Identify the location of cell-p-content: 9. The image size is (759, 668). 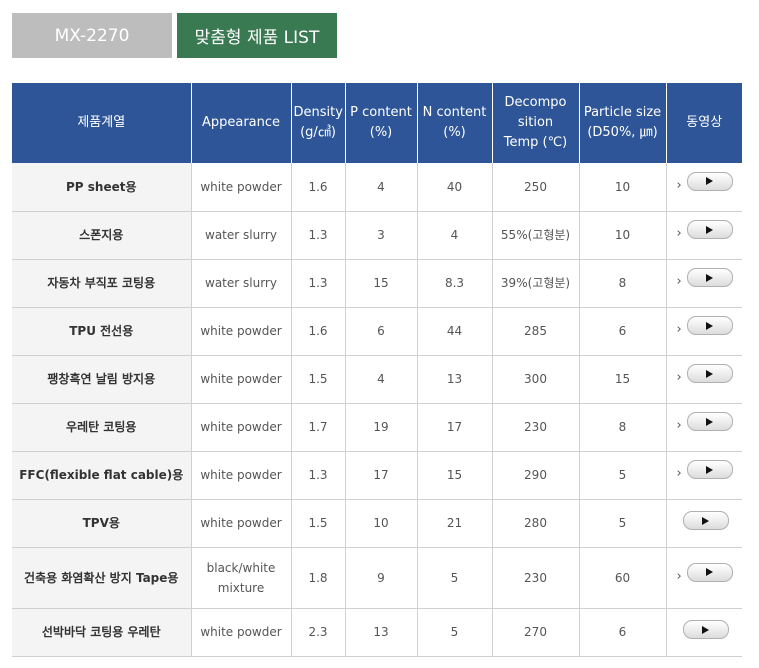
(381, 578).